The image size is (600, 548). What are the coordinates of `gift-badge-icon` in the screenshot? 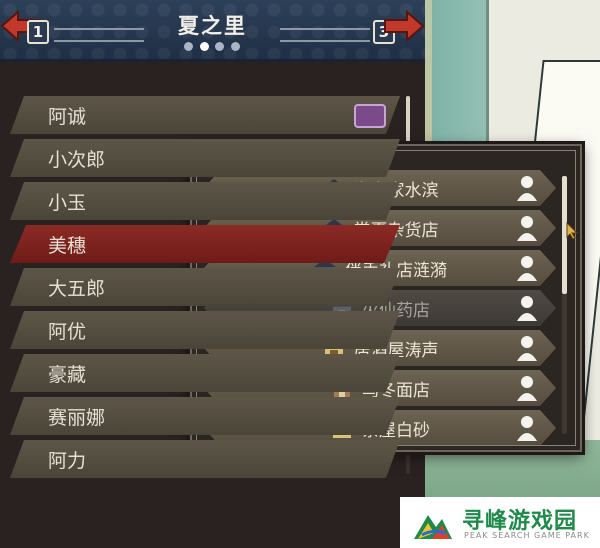 It's located at (370, 116).